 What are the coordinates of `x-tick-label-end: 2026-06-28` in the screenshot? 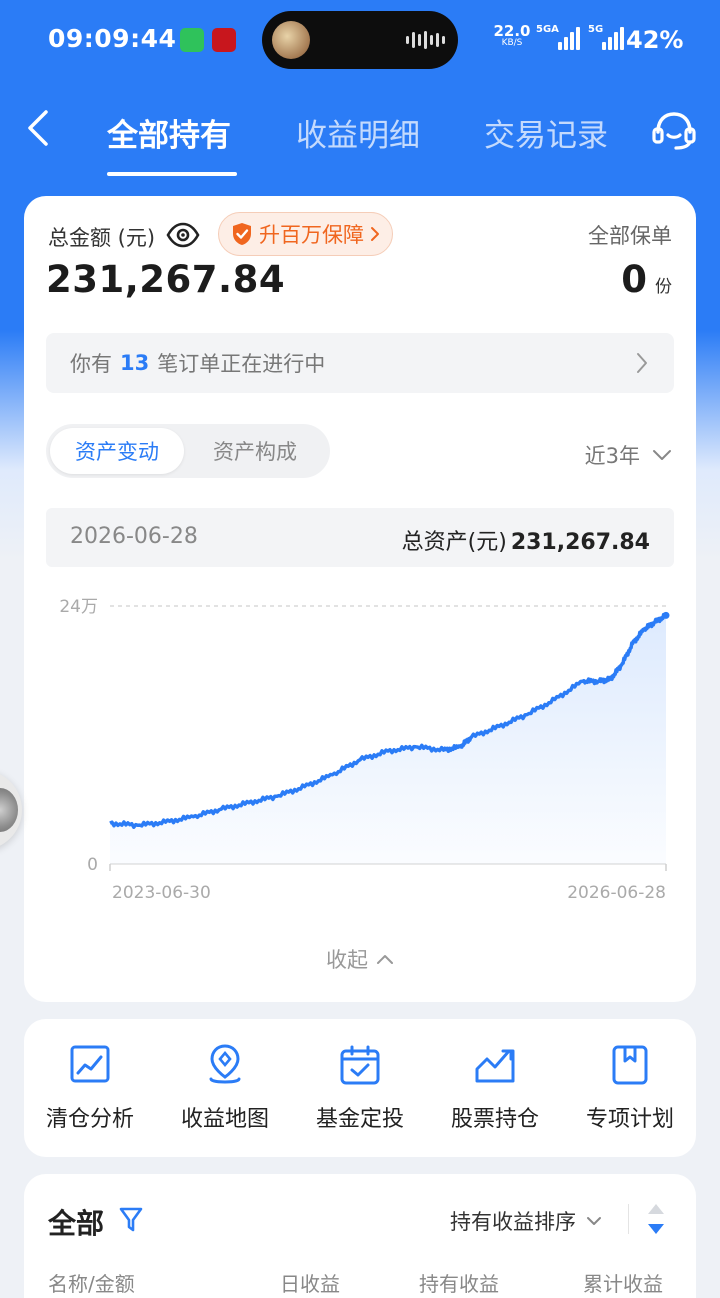 It's located at (616, 893).